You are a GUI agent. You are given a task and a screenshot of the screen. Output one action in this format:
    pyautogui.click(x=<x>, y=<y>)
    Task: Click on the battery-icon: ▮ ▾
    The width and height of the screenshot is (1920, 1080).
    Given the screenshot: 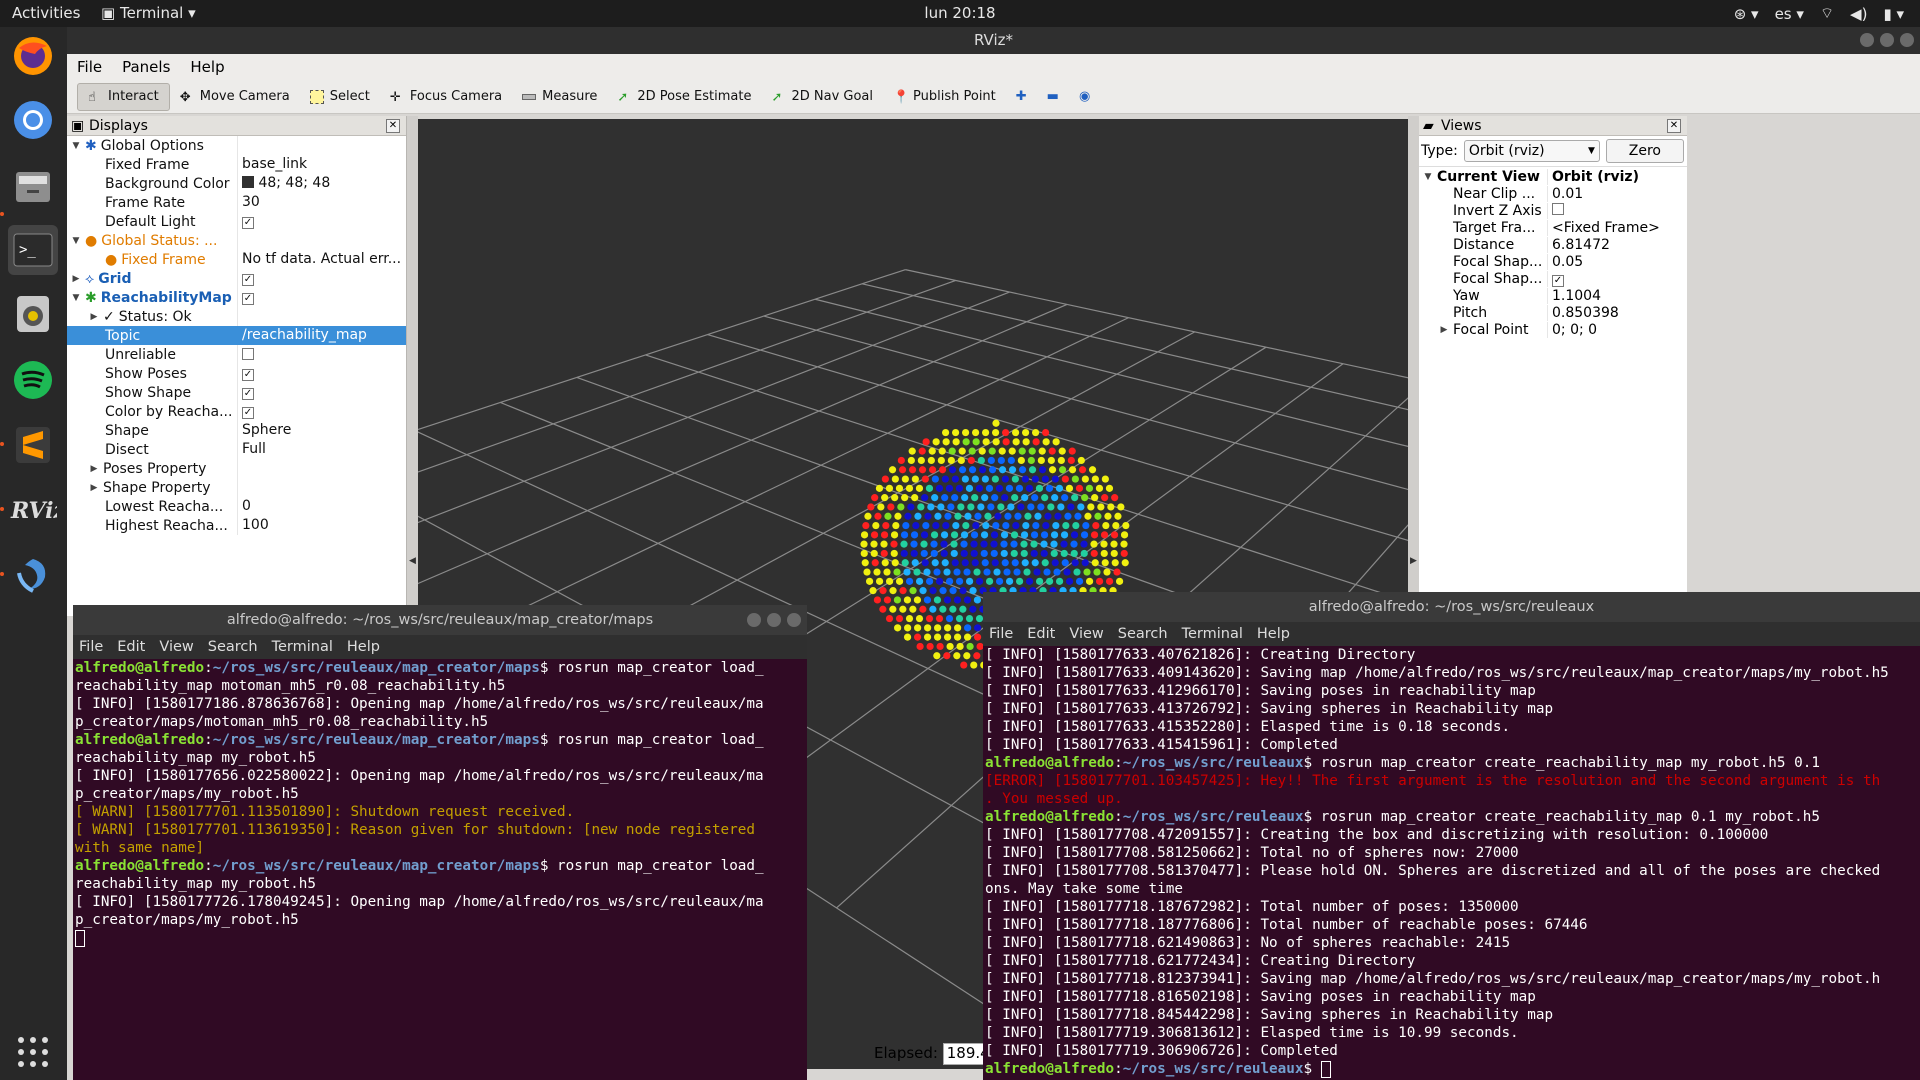 What is the action you would take?
    pyautogui.click(x=1893, y=14)
    